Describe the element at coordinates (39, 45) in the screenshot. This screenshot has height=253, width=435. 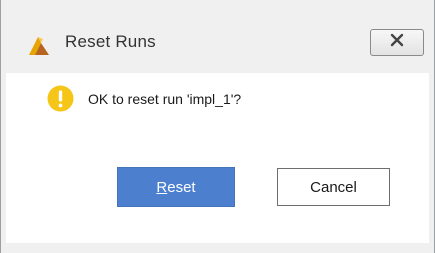
I see `vivado-logo-icon` at that location.